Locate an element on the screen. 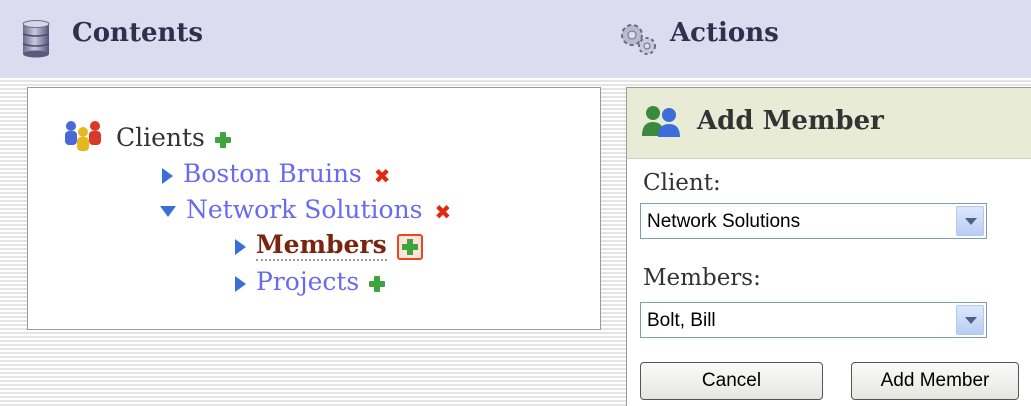  tree-root-clients: Clients is located at coordinates (146, 139).